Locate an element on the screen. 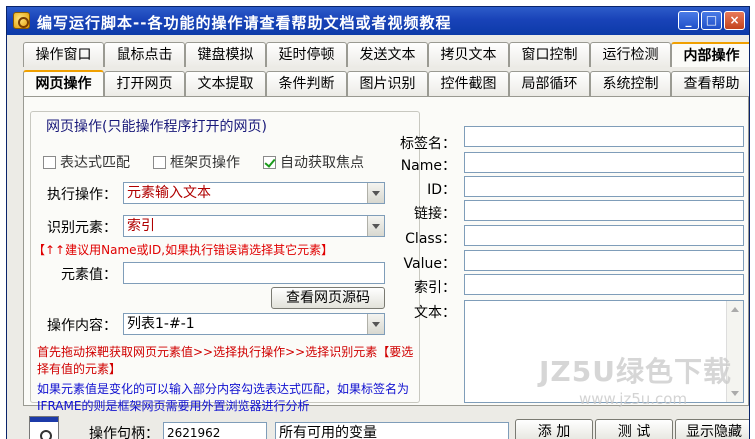 The width and height of the screenshot is (755, 439). tab-secondary-1: 打开网页 is located at coordinates (144, 83).